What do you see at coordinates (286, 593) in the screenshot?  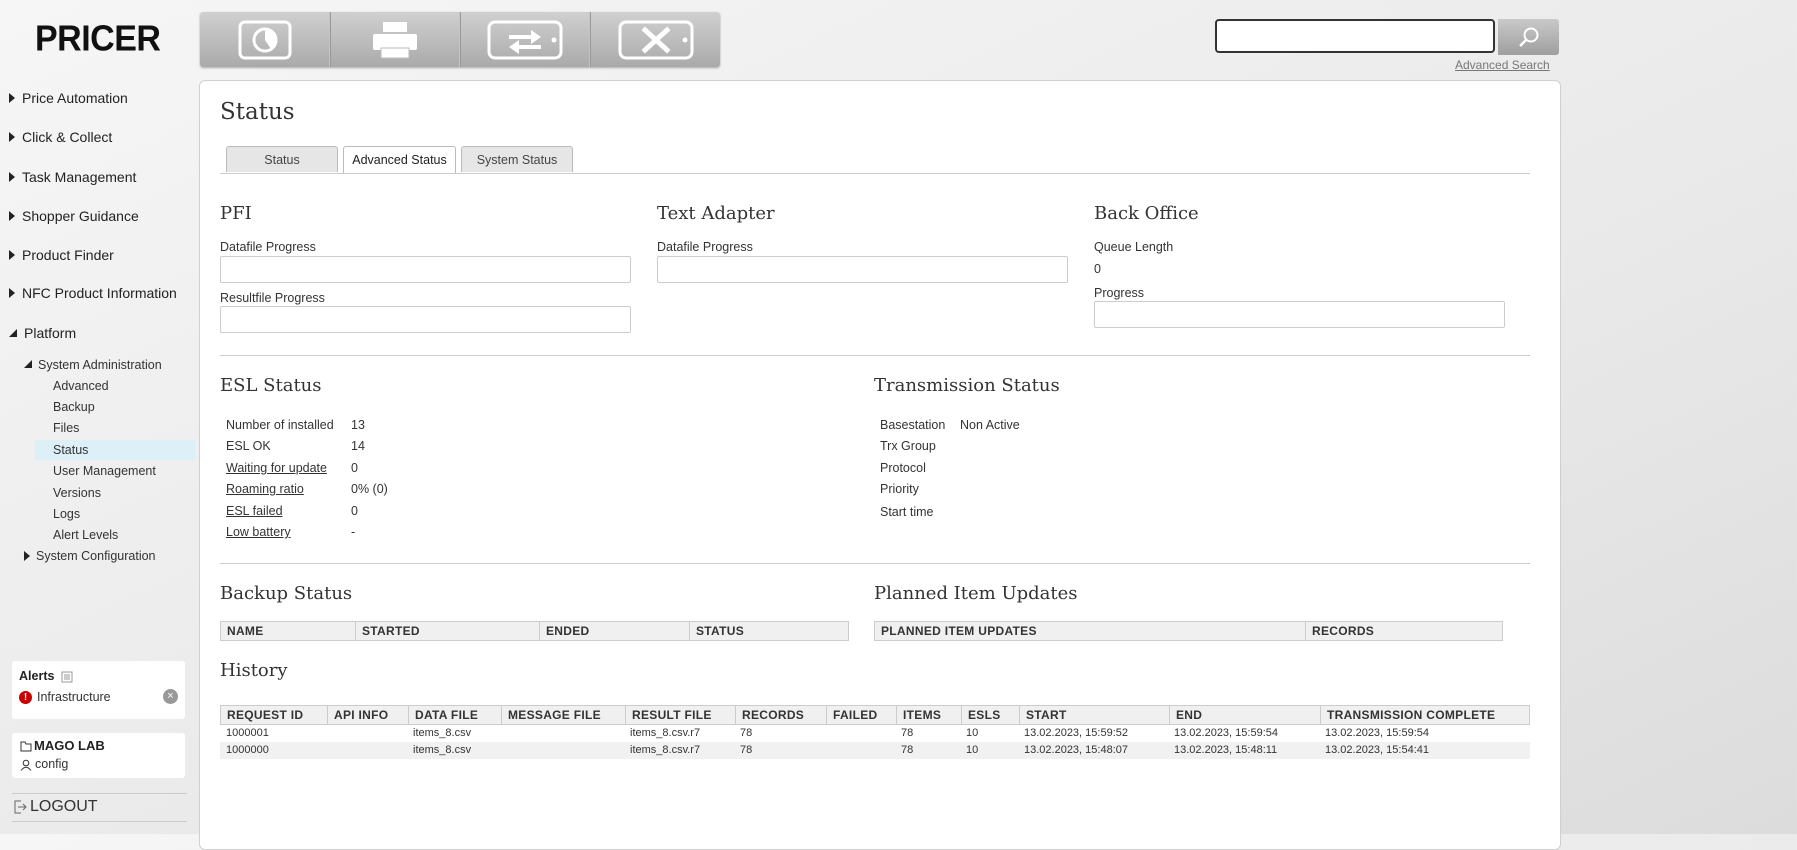 I see `backup-status-title: Backup Status` at bounding box center [286, 593].